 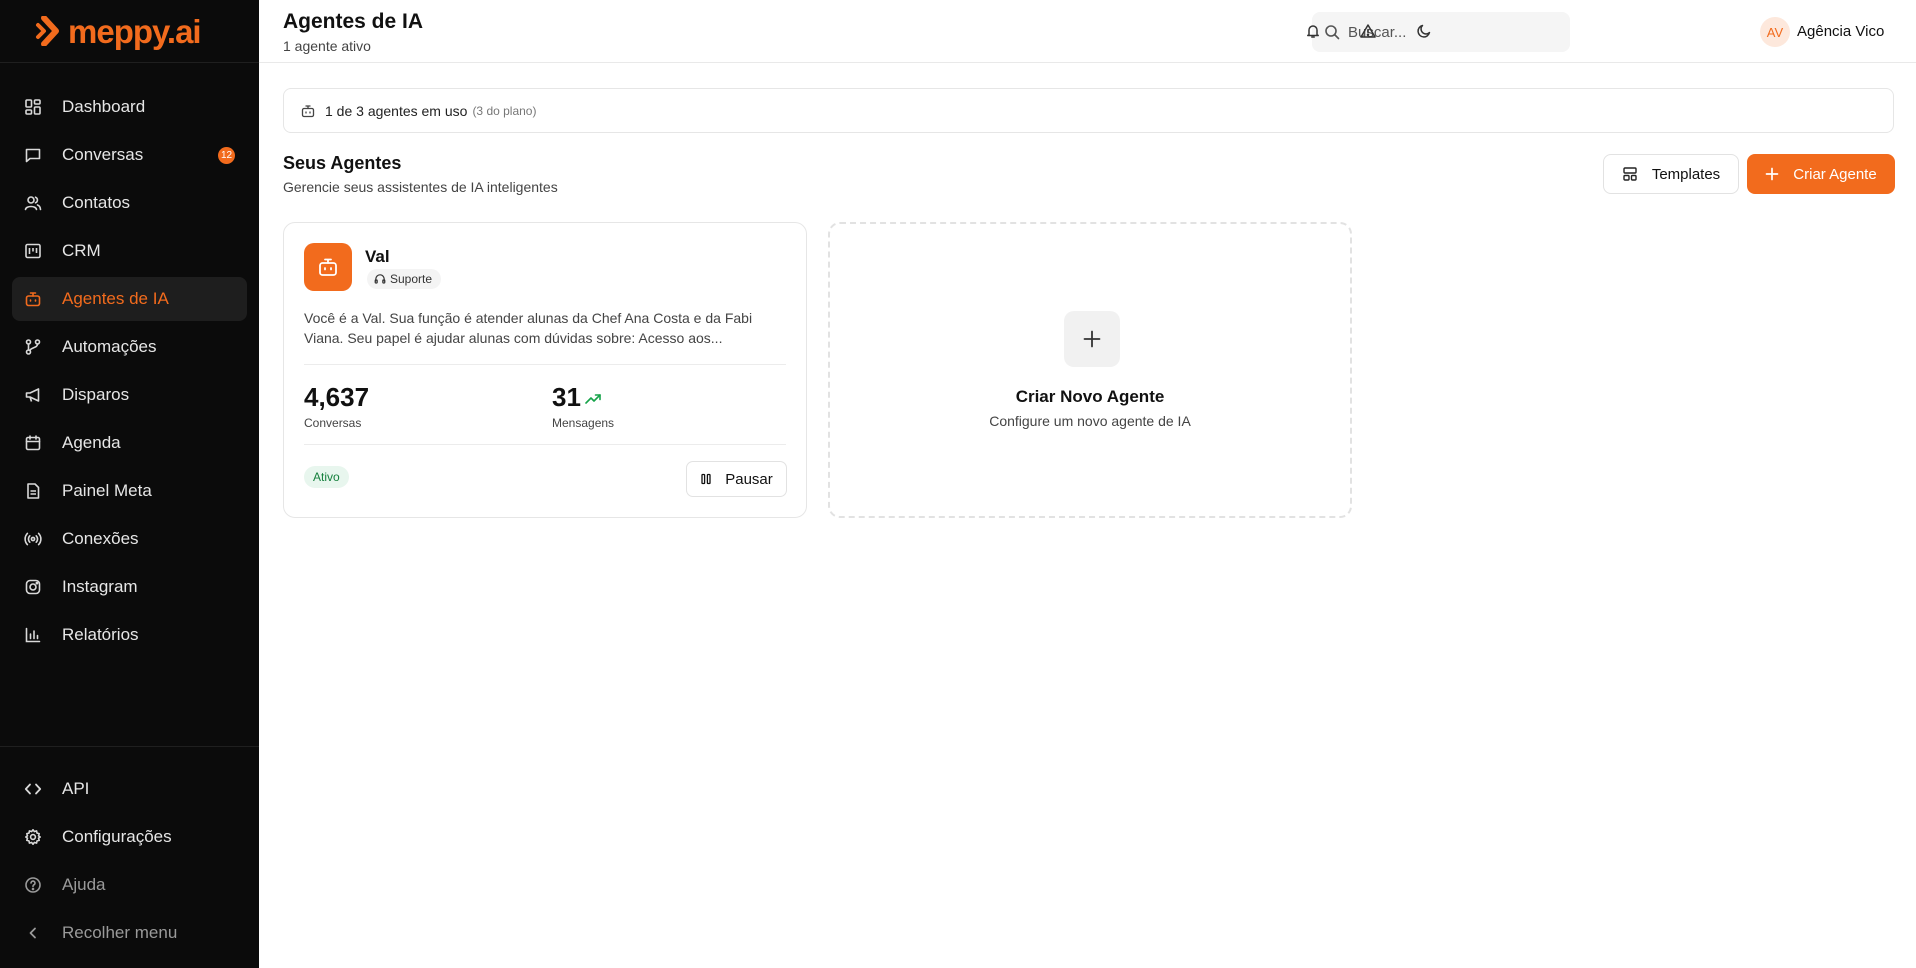 I want to click on sidebar-item-label: Instagram, so click(x=100, y=586).